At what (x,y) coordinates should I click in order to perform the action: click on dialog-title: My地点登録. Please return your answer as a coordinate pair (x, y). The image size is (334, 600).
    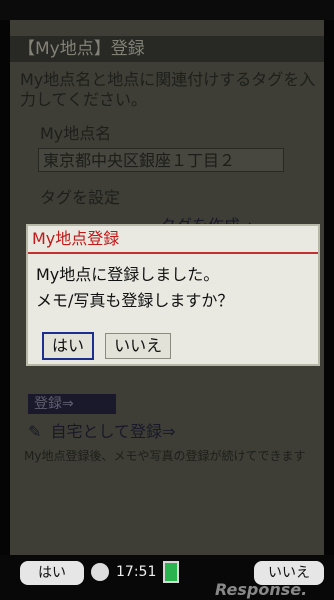
    Looking at the image, I should click on (173, 240).